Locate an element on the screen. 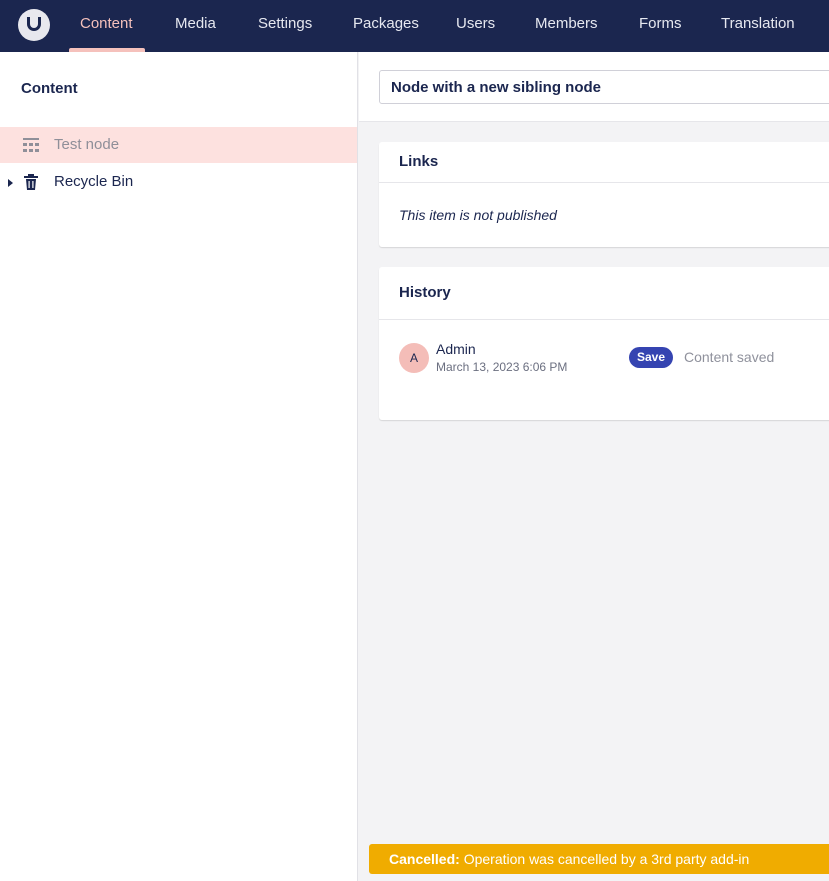 The width and height of the screenshot is (829, 881). nav-item-members: Members is located at coordinates (566, 26).